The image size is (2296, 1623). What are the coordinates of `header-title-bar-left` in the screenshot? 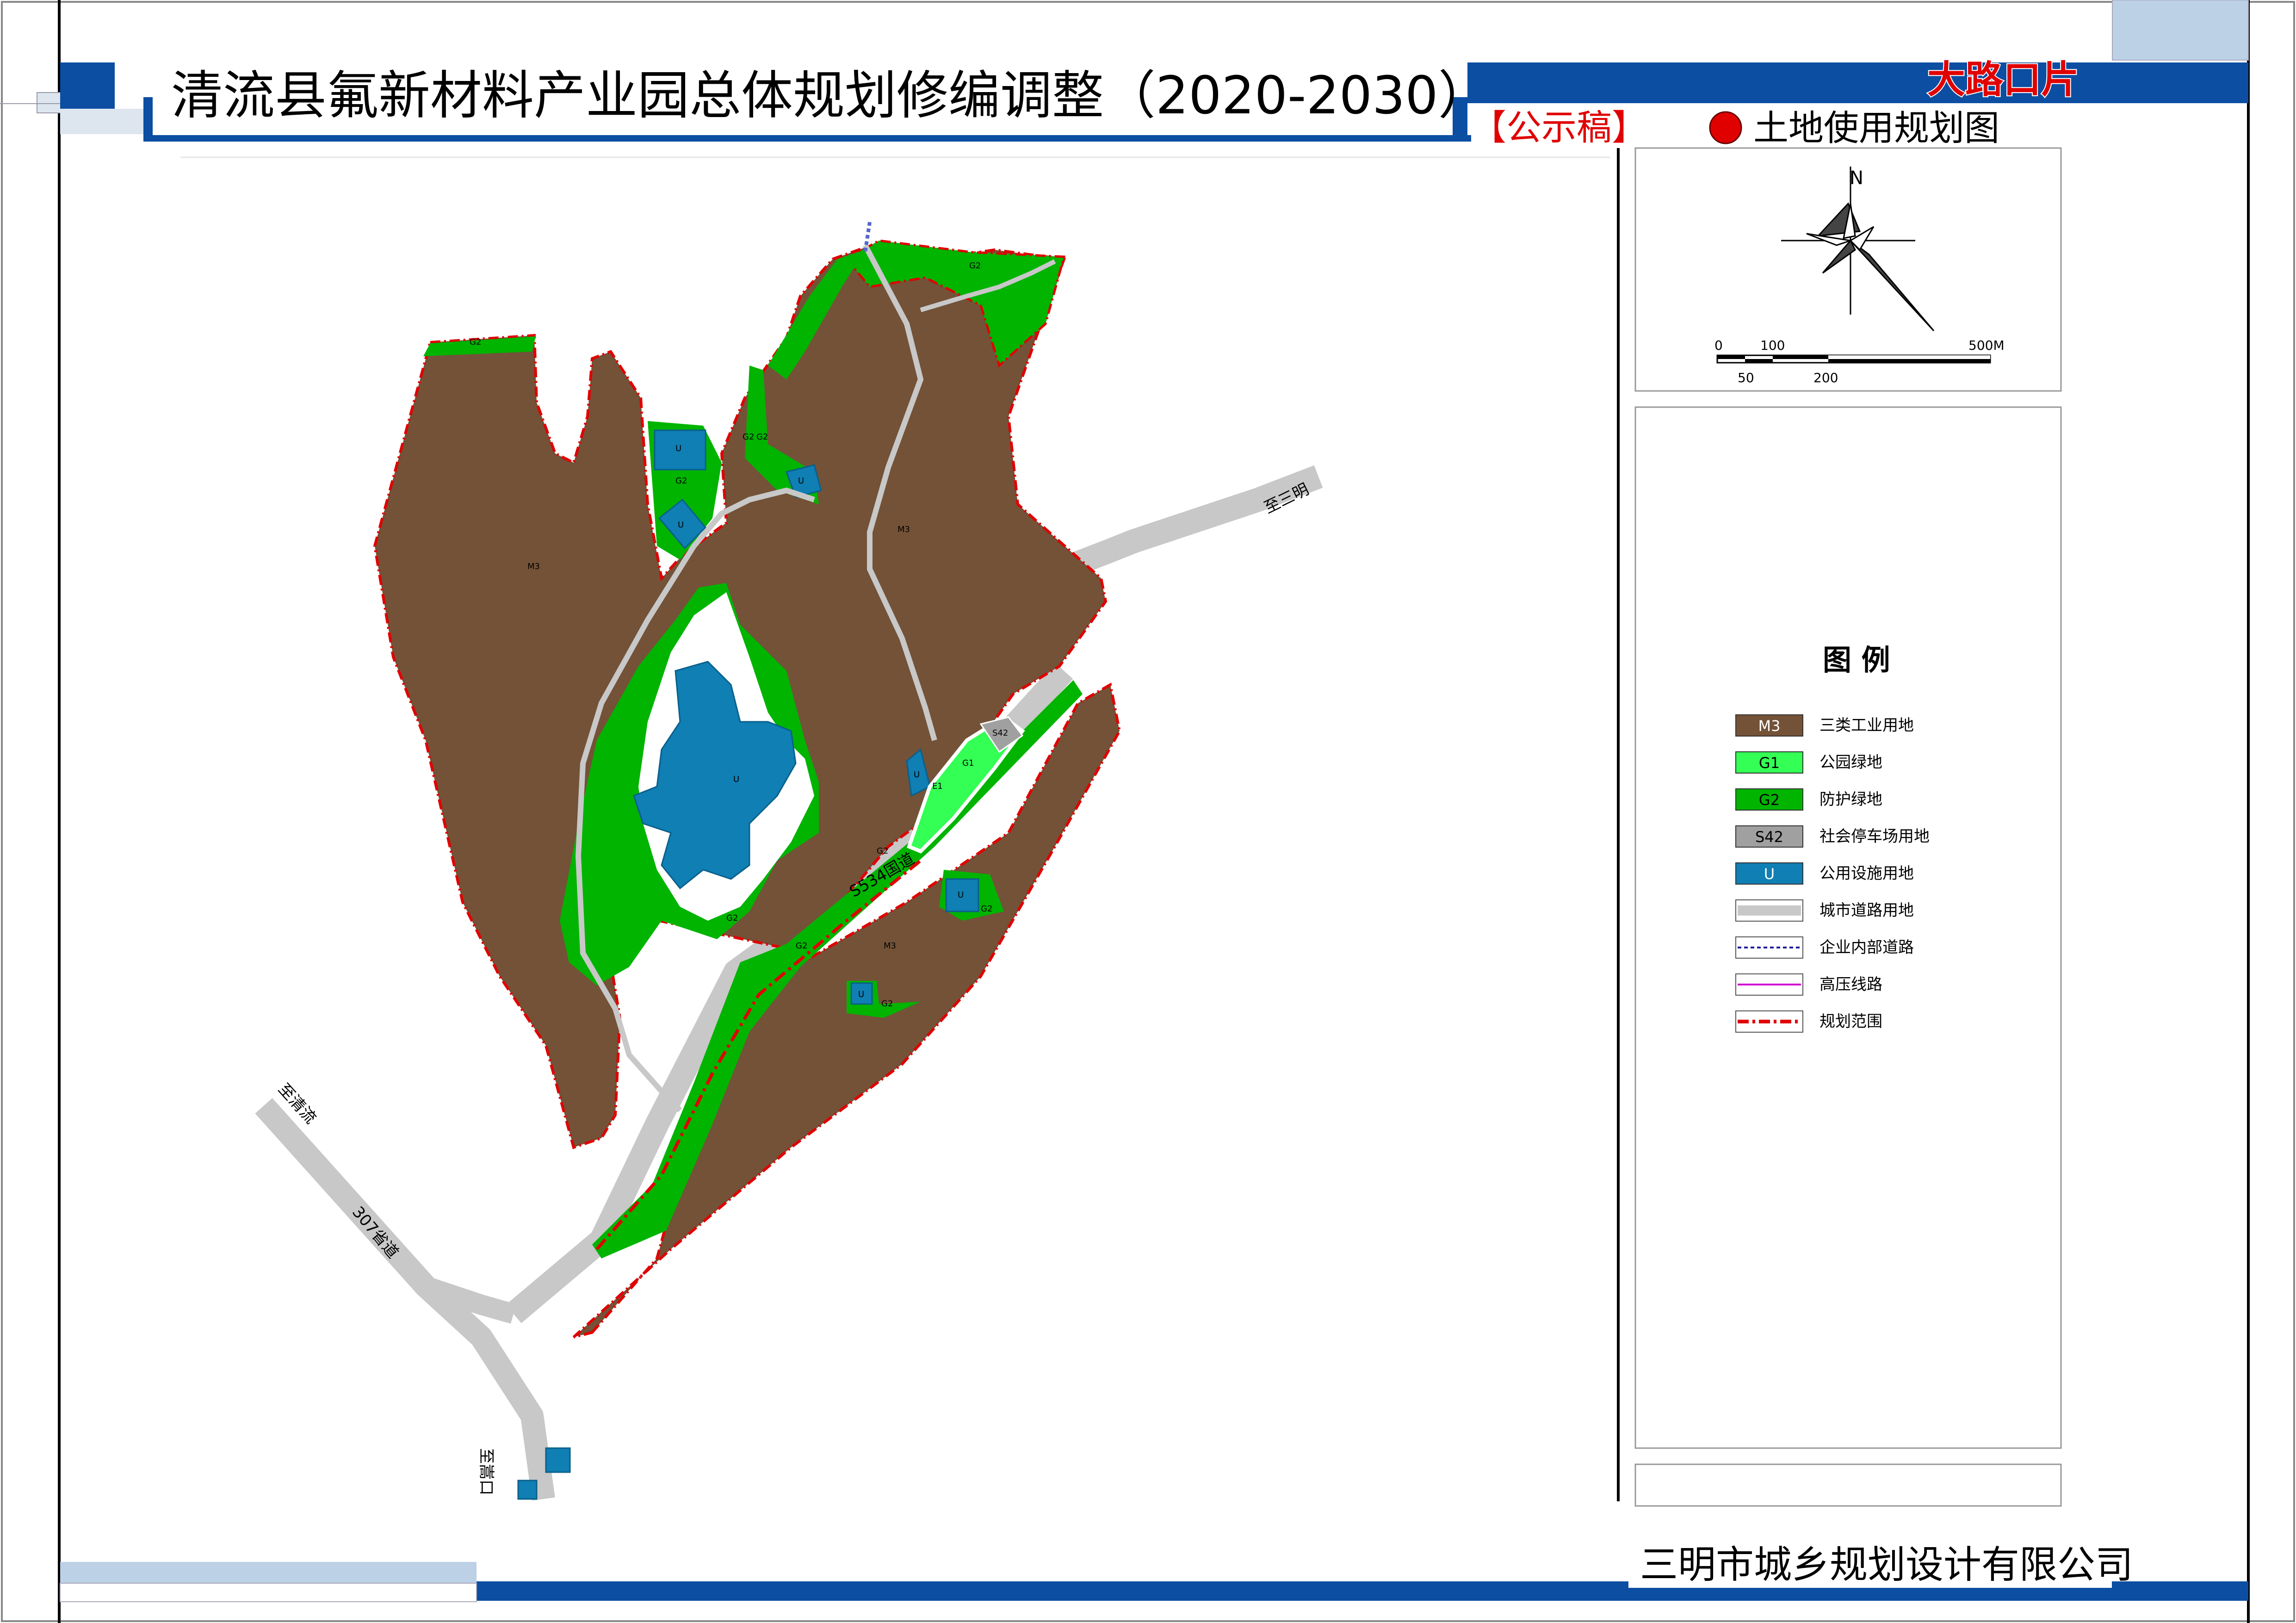 It's located at (148, 119).